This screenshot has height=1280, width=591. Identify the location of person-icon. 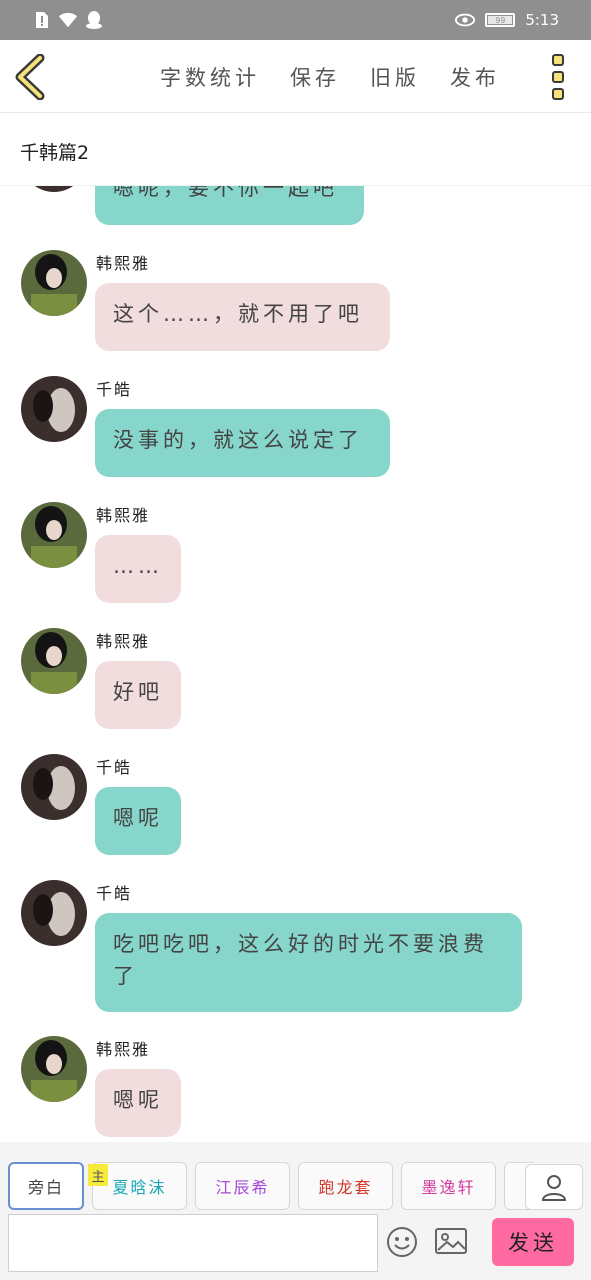
(554, 1188).